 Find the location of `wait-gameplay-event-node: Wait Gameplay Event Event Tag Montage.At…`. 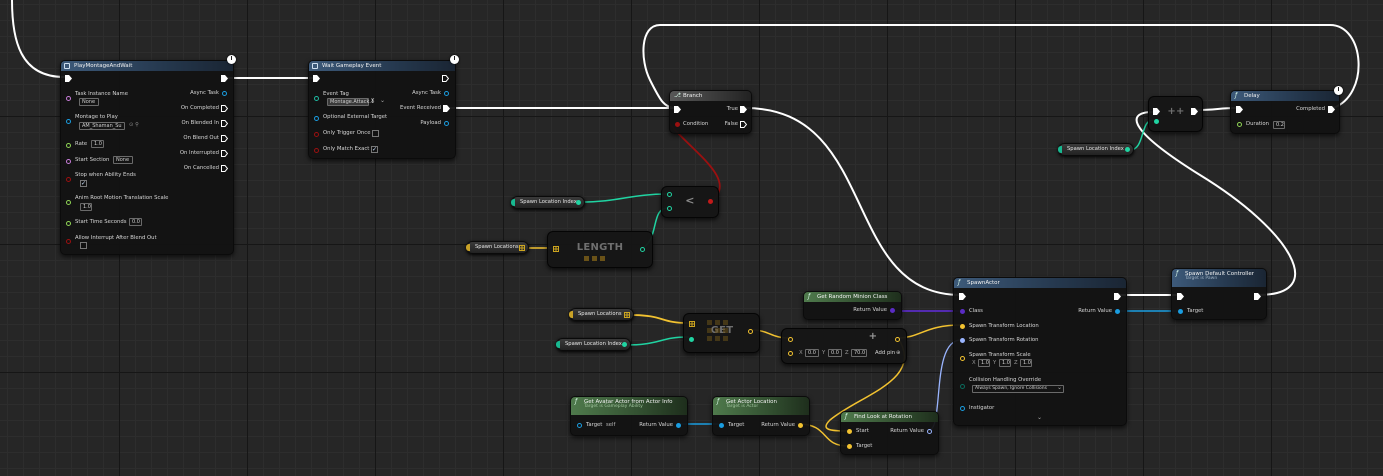

wait-gameplay-event-node: Wait Gameplay Event Event Tag Montage.At… is located at coordinates (383, 107).